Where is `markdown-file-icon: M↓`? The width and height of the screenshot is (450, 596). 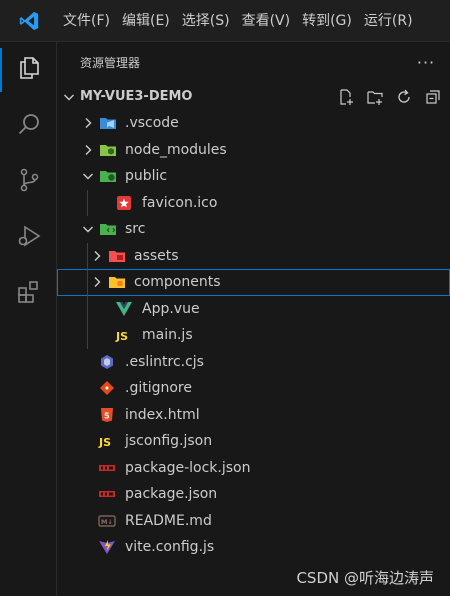
markdown-file-icon: M↓ is located at coordinates (107, 521).